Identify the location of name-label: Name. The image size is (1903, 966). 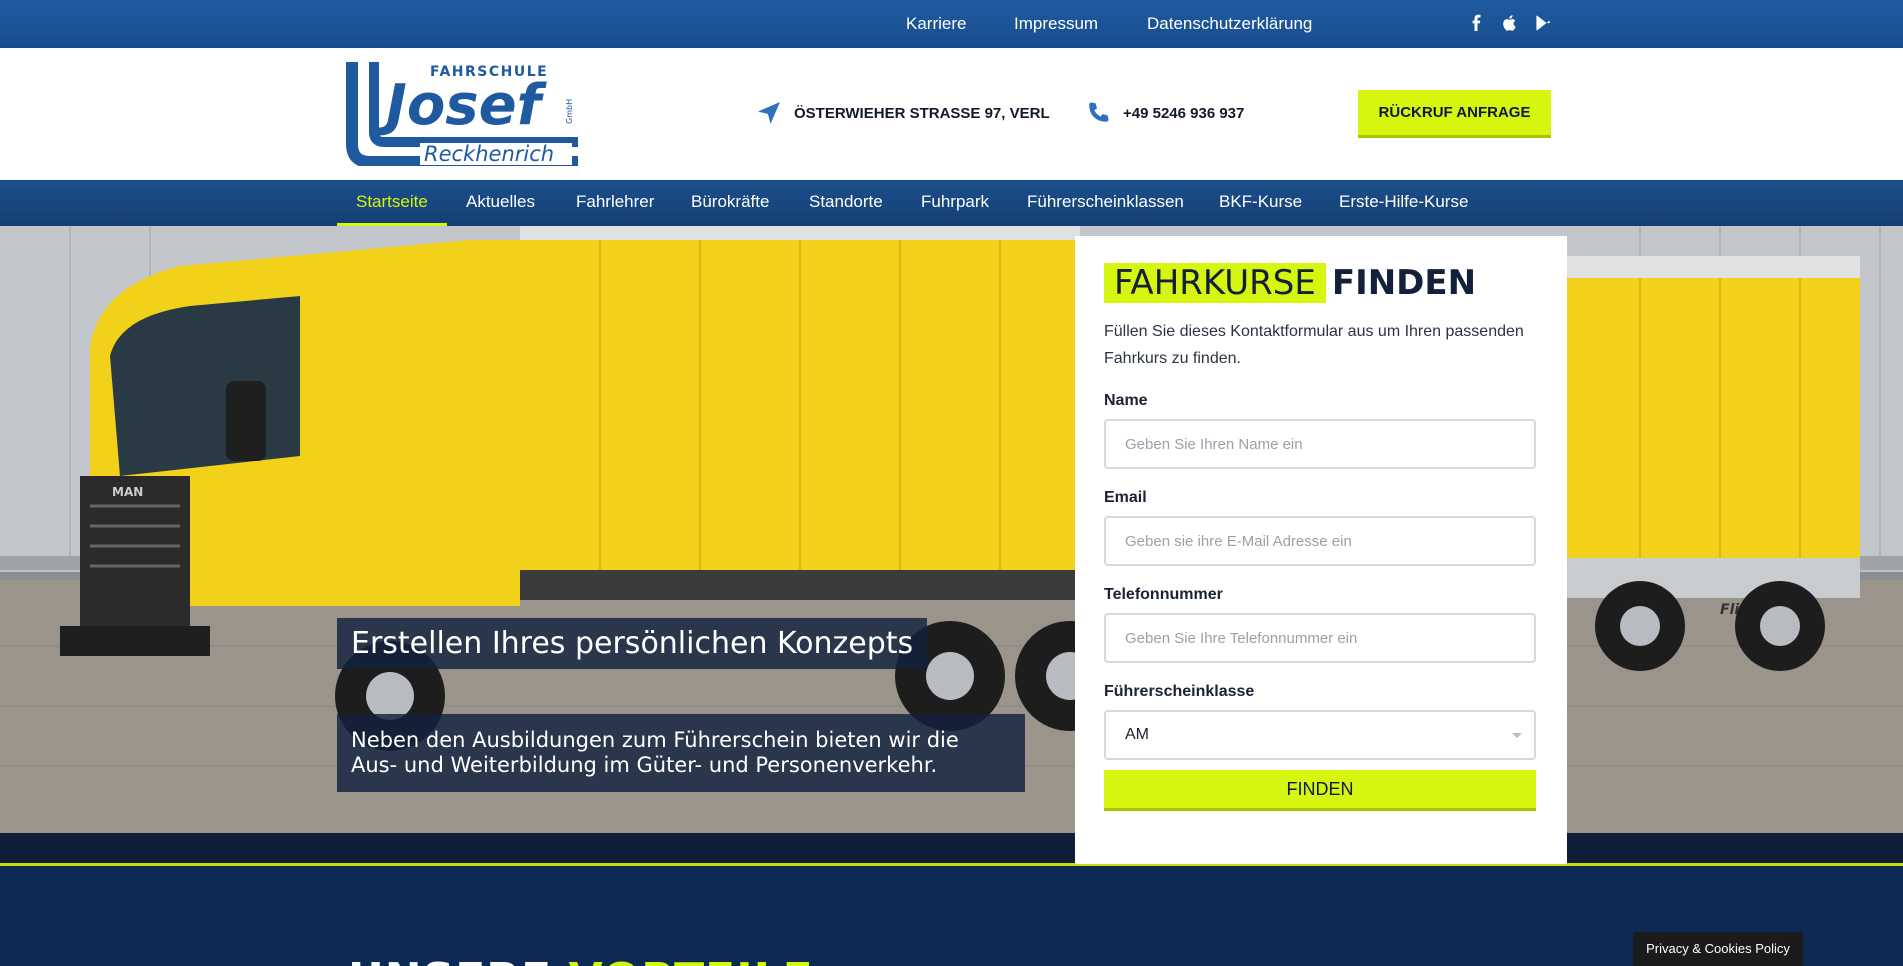
(1126, 400).